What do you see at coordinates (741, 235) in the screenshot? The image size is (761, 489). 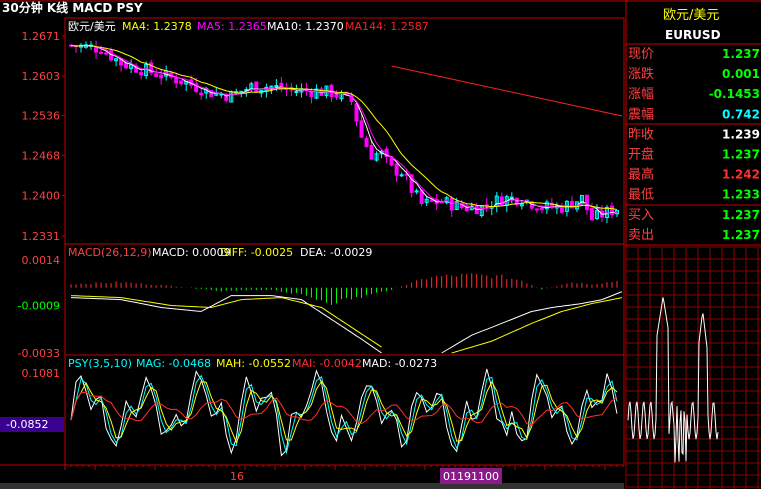 I see `quote-value-9: 1.237` at bounding box center [741, 235].